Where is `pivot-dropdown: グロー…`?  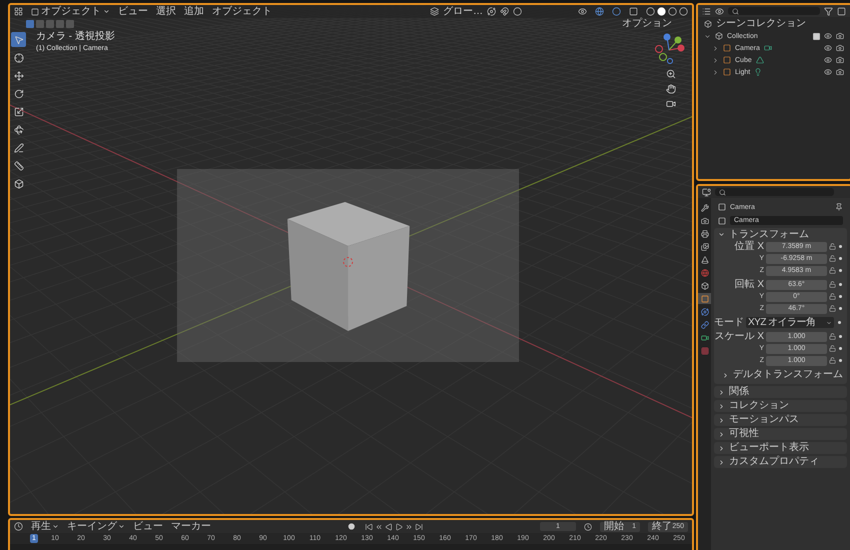 pivot-dropdown: グロー… is located at coordinates (463, 11).